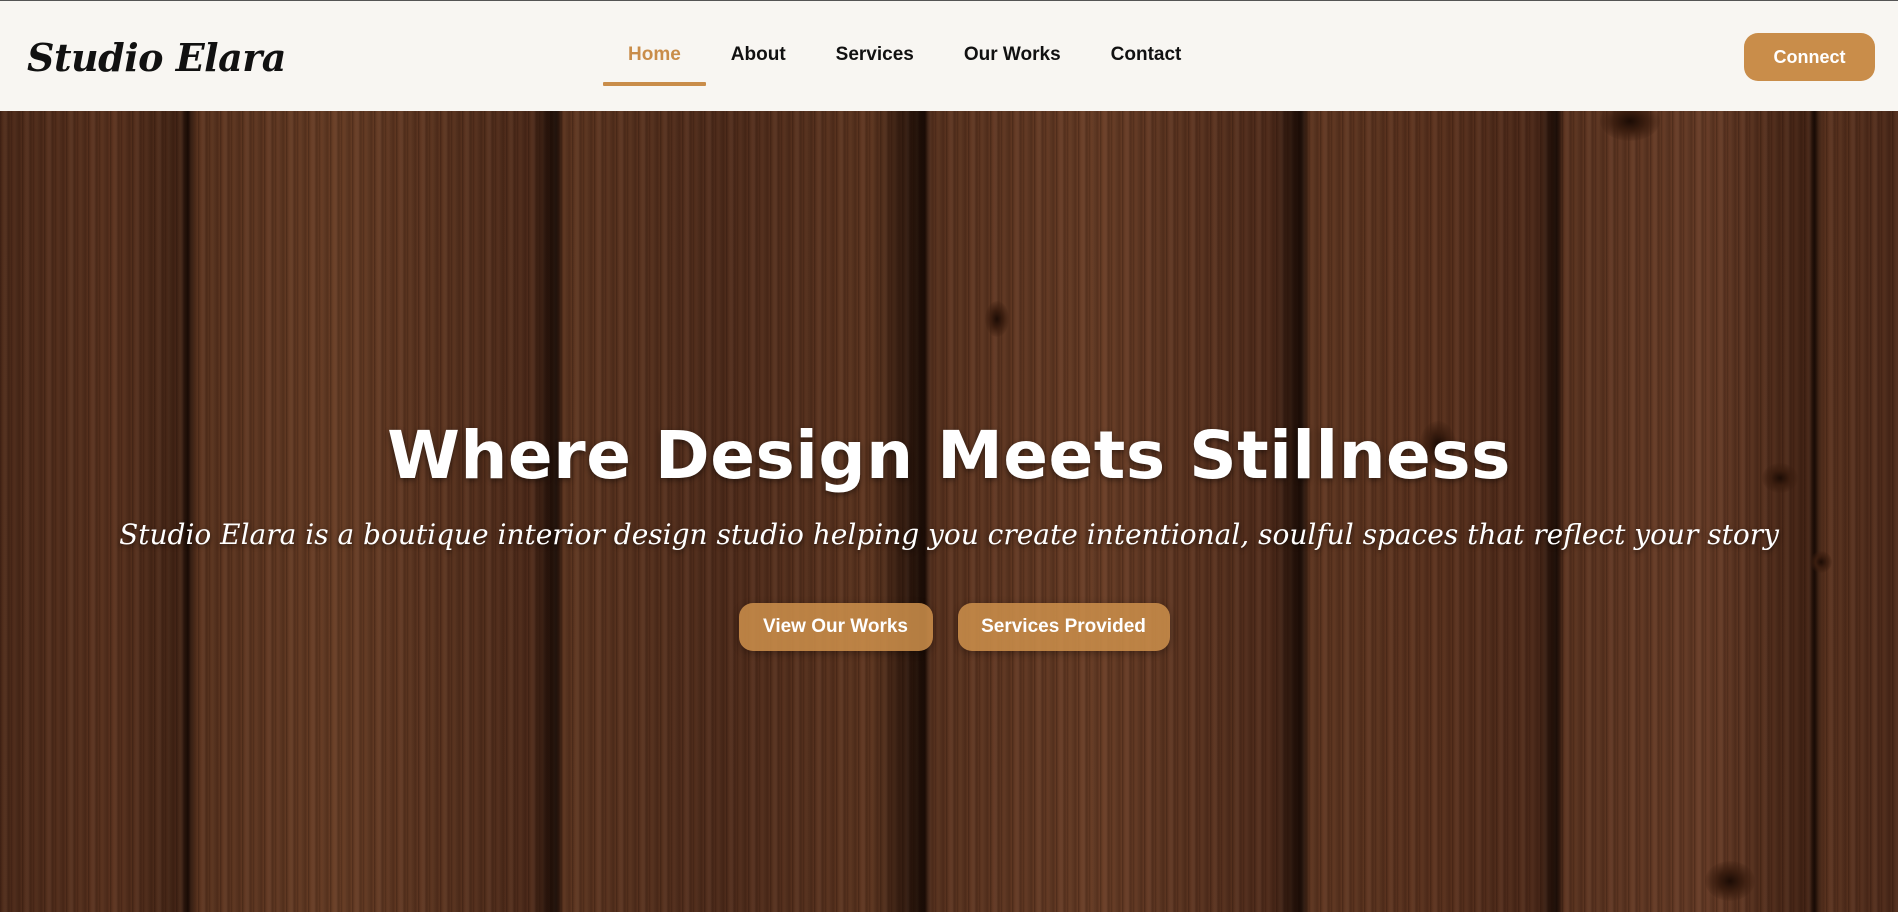 The height and width of the screenshot is (912, 1898). I want to click on hero-buttons: View Our Works Services Provided, so click(949, 627).